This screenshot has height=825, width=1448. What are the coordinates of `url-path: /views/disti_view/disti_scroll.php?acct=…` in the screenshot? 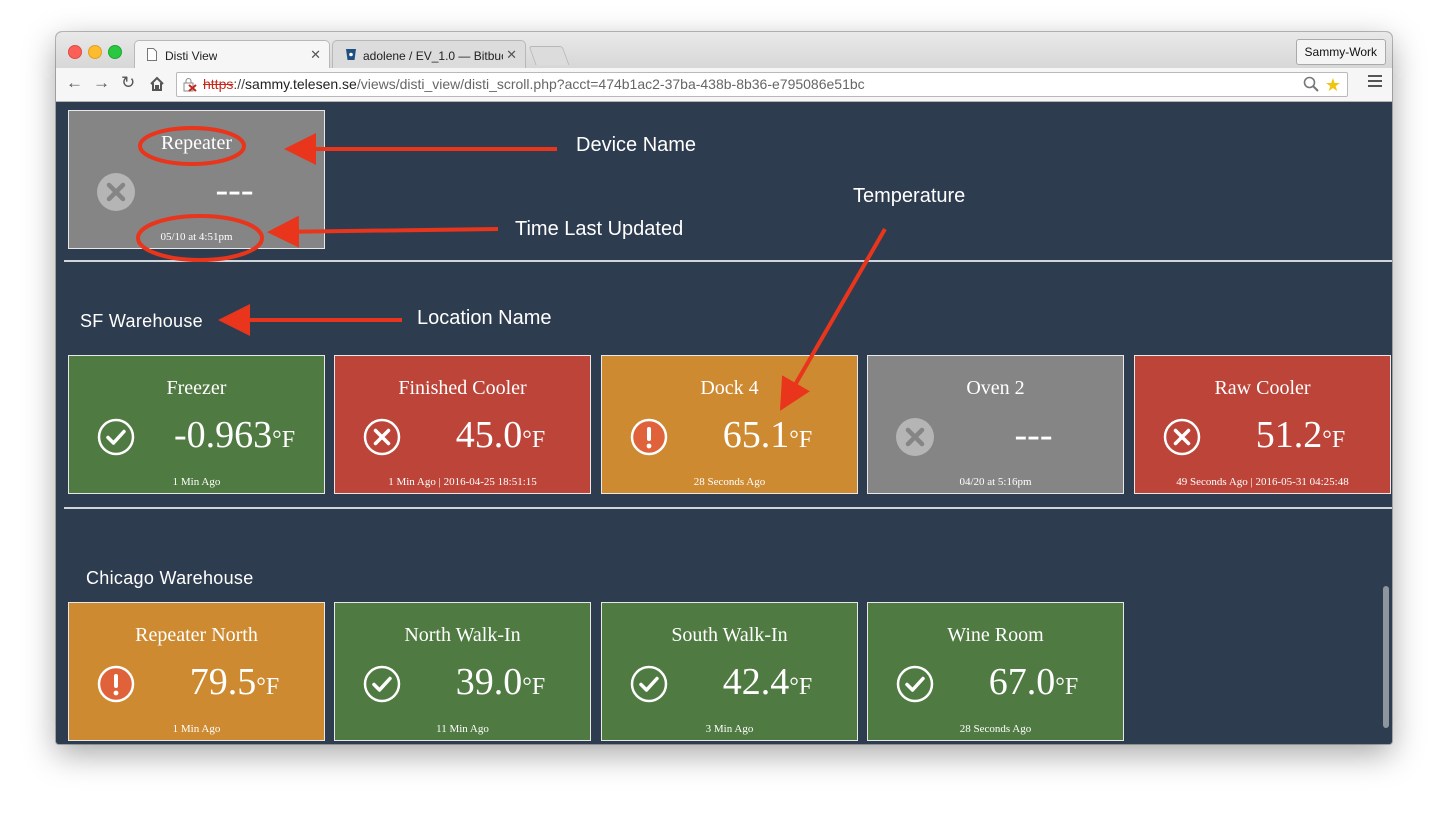 It's located at (610, 84).